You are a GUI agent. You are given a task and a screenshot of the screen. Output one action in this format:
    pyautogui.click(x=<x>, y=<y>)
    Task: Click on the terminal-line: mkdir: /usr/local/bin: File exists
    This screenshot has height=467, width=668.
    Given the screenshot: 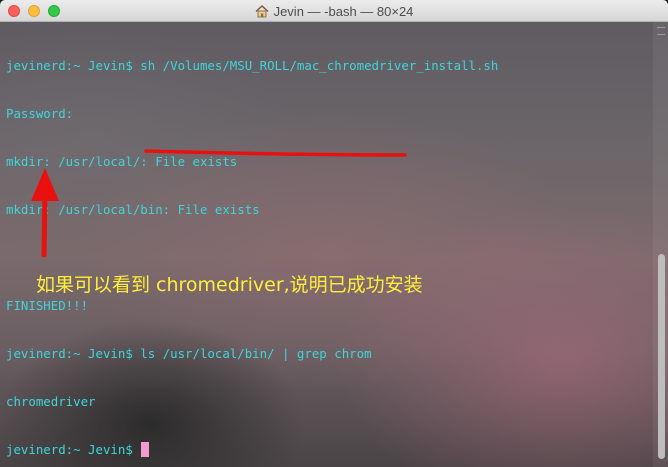 What is the action you would take?
    pyautogui.click(x=133, y=209)
    